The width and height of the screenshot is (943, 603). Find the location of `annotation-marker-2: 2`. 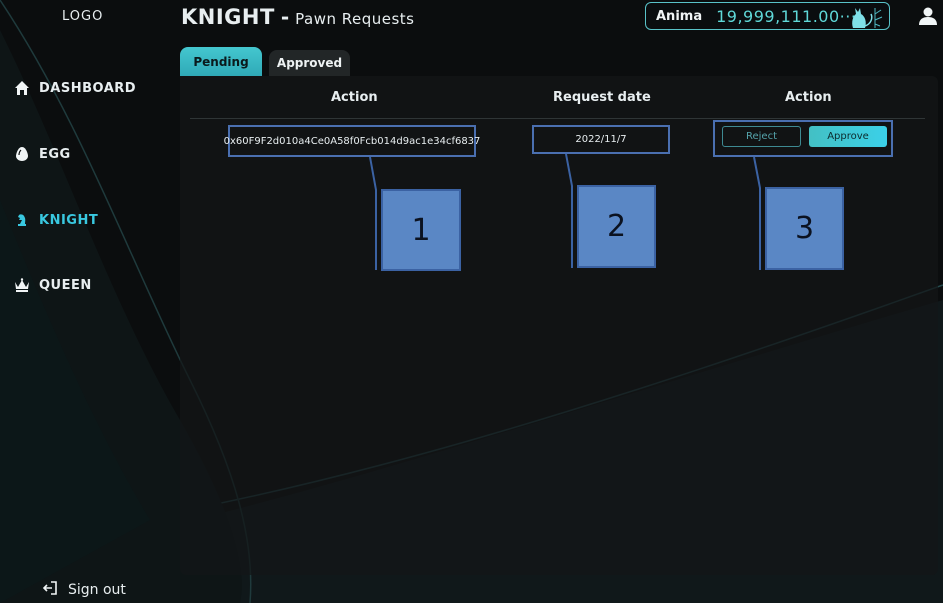

annotation-marker-2: 2 is located at coordinates (616, 226).